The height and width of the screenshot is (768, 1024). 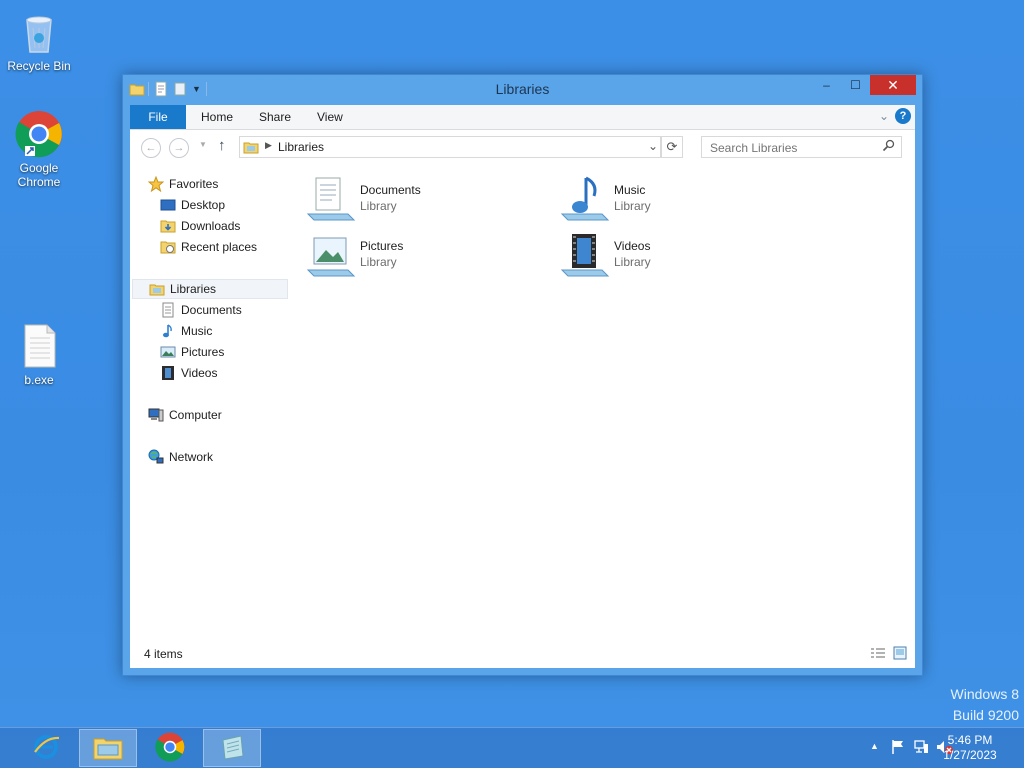 What do you see at coordinates (884, 116) in the screenshot?
I see `expand-ribbon-icon: ⌄` at bounding box center [884, 116].